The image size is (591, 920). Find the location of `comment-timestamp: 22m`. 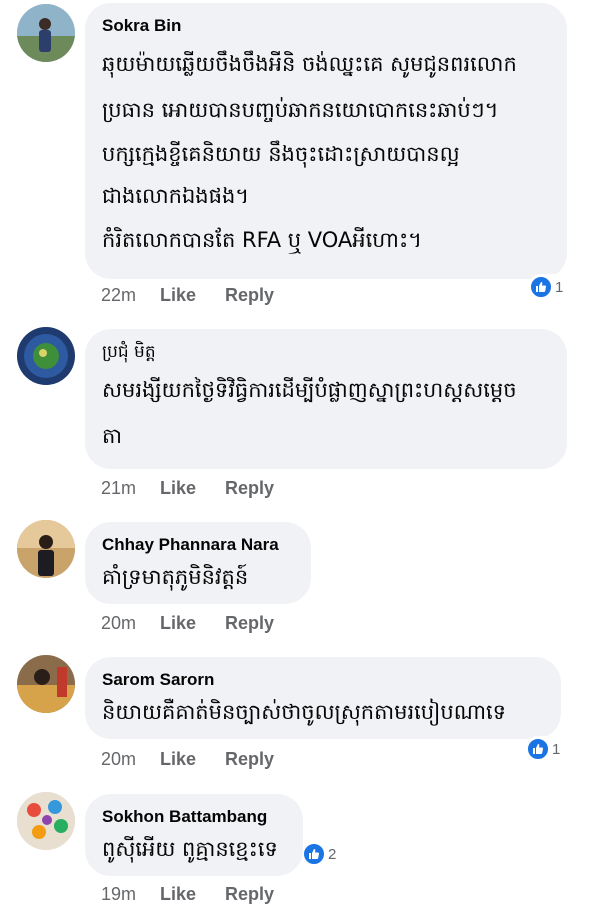

comment-timestamp: 22m is located at coordinates (128, 295).